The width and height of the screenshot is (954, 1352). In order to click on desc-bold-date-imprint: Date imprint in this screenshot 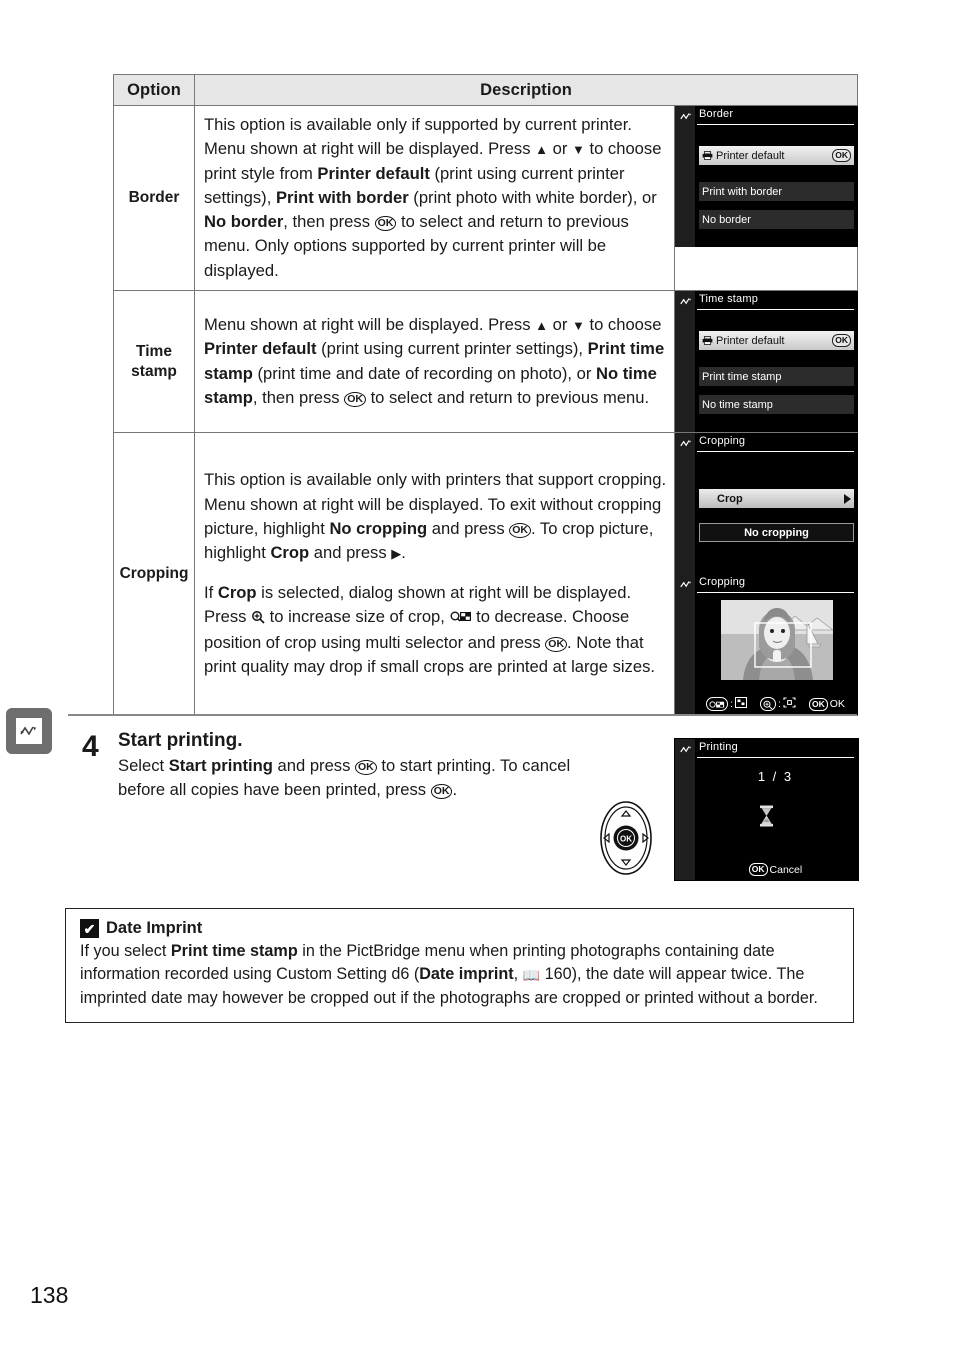, I will do `click(466, 974)`.